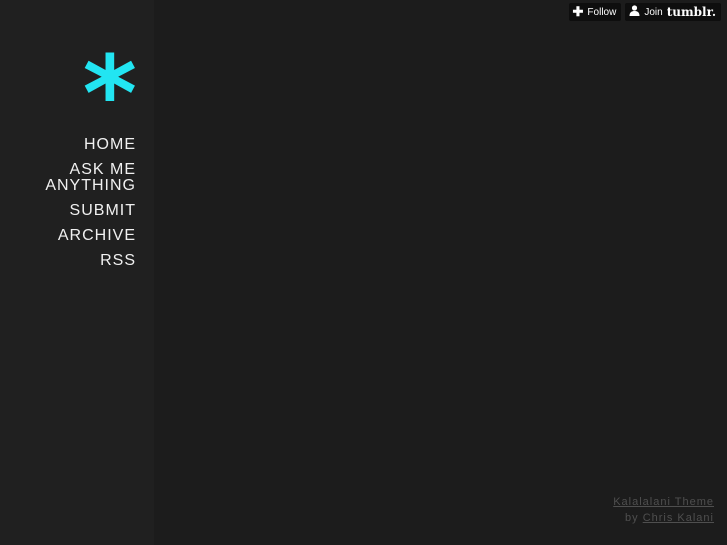 This screenshot has width=727, height=545. Describe the element at coordinates (68, 178) in the screenshot. I see `nav-item-ask-me-anything: ASK ME ANYTHING` at that location.